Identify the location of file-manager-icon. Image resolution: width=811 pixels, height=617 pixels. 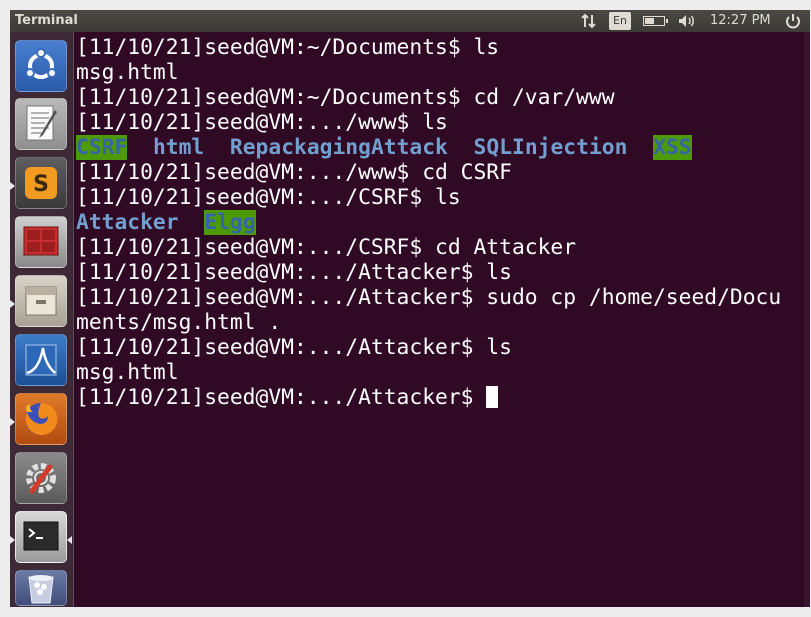
(41, 301).